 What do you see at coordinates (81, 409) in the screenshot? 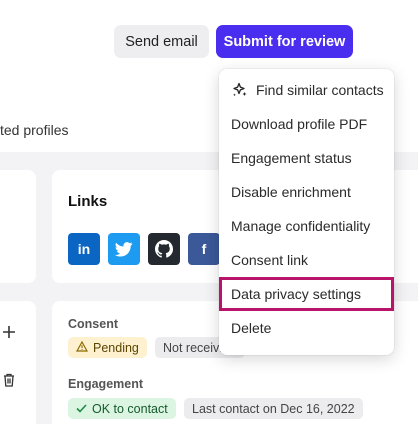
I see `check-icon` at bounding box center [81, 409].